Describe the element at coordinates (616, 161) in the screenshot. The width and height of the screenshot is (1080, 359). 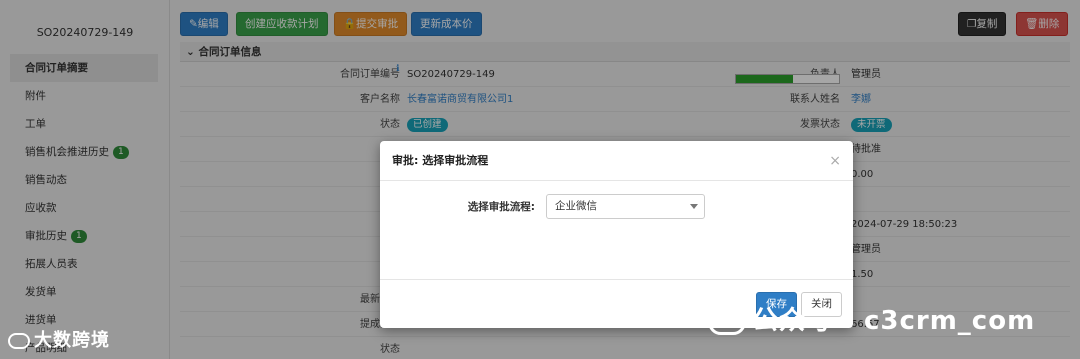
I see `modal-header: 审批: 选择审批流程 ×` at that location.